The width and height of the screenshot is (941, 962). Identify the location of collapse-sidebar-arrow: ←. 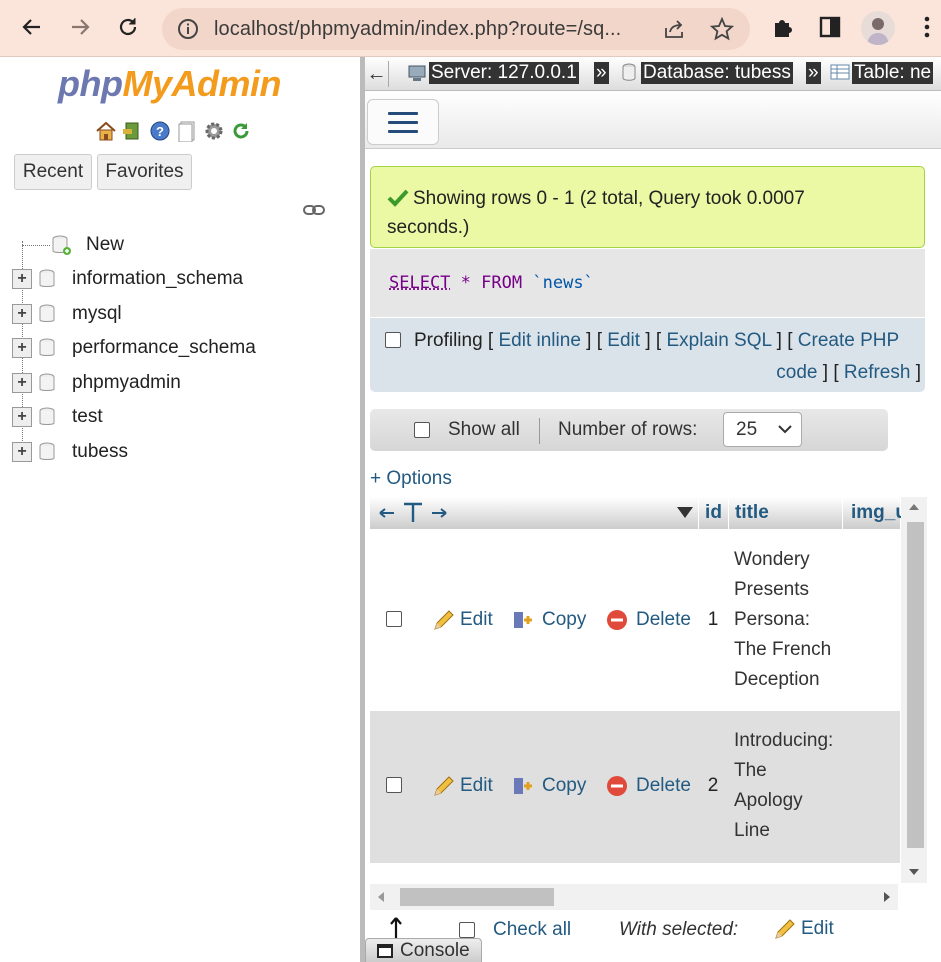
(377, 74).